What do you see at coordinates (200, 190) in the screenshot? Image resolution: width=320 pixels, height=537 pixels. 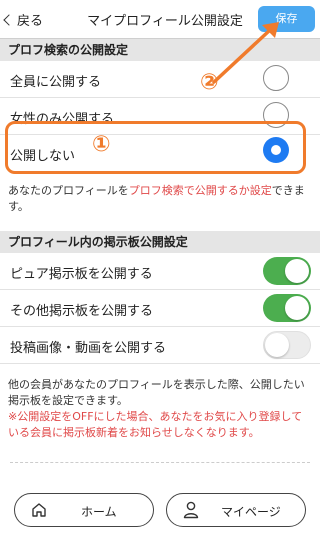 I see `profile-search-setting-link: プロフ検索で公開するか設定` at bounding box center [200, 190].